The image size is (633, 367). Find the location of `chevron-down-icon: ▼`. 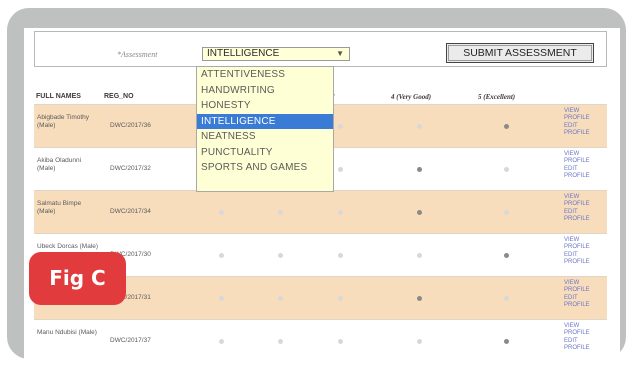

chevron-down-icon: ▼ is located at coordinates (340, 53).